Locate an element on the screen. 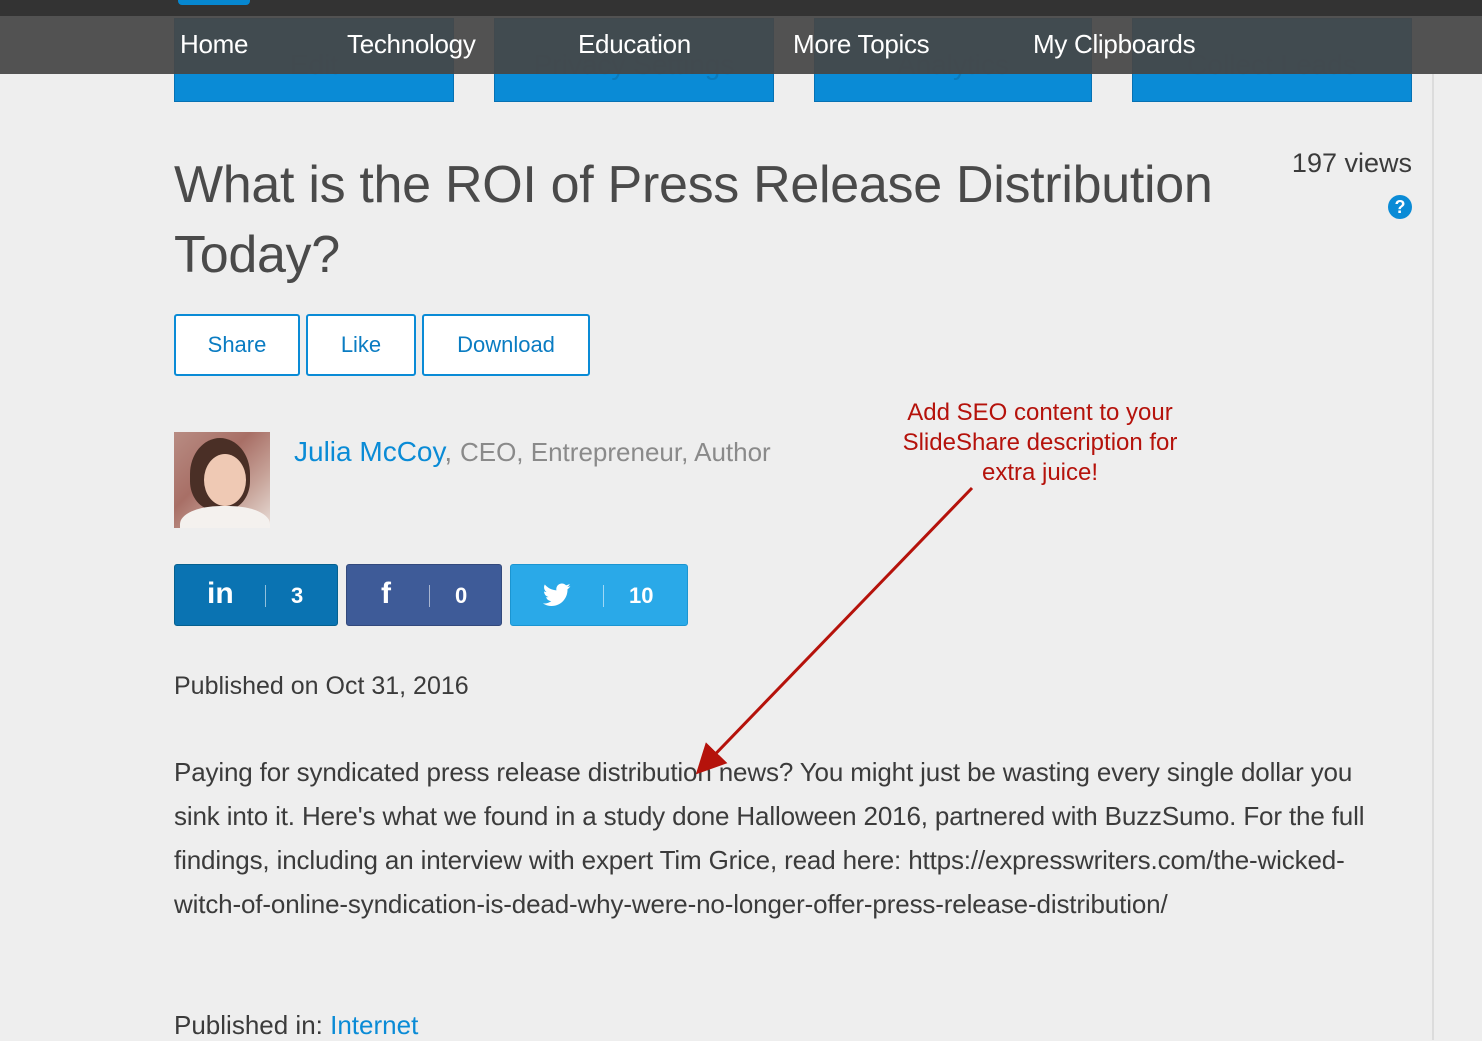  nav-more-topics: More Topics is located at coordinates (861, 44).